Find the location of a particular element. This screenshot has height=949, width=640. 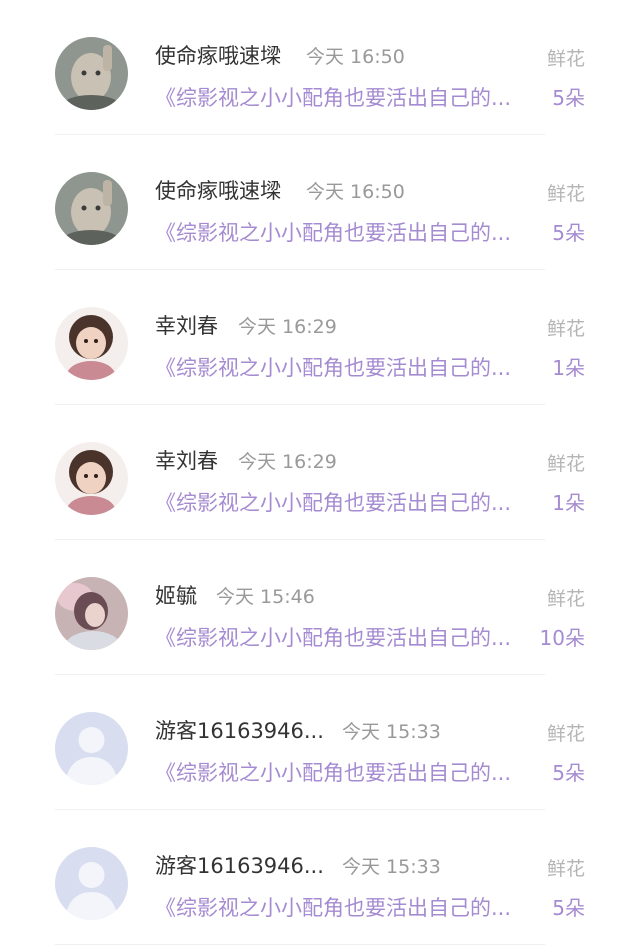

timestamp: 今天 15:46 is located at coordinates (265, 597).